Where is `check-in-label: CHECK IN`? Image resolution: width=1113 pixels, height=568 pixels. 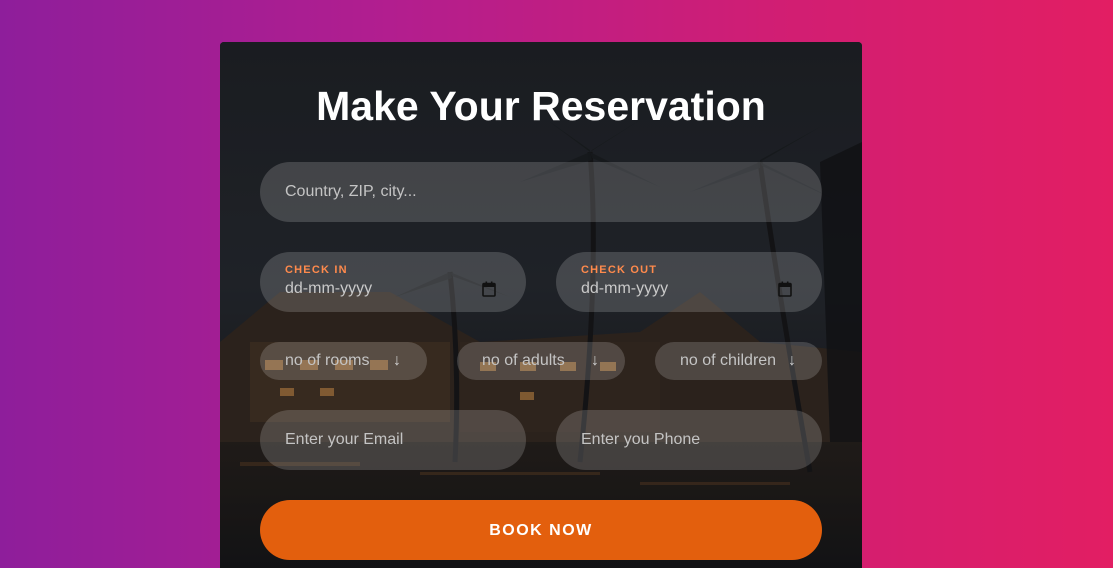 check-in-label: CHECK IN is located at coordinates (316, 270).